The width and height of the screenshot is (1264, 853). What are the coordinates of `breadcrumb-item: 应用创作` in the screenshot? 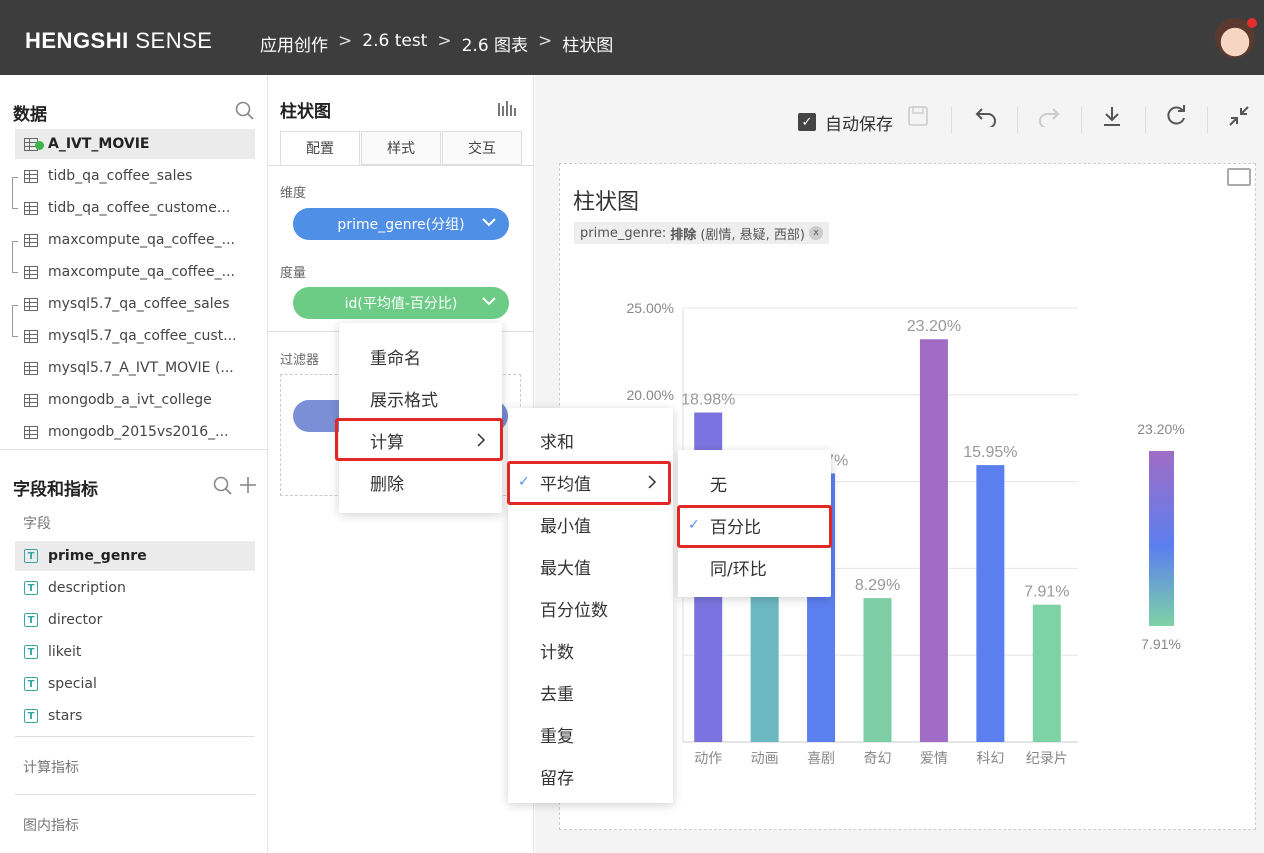 It's located at (294, 43).